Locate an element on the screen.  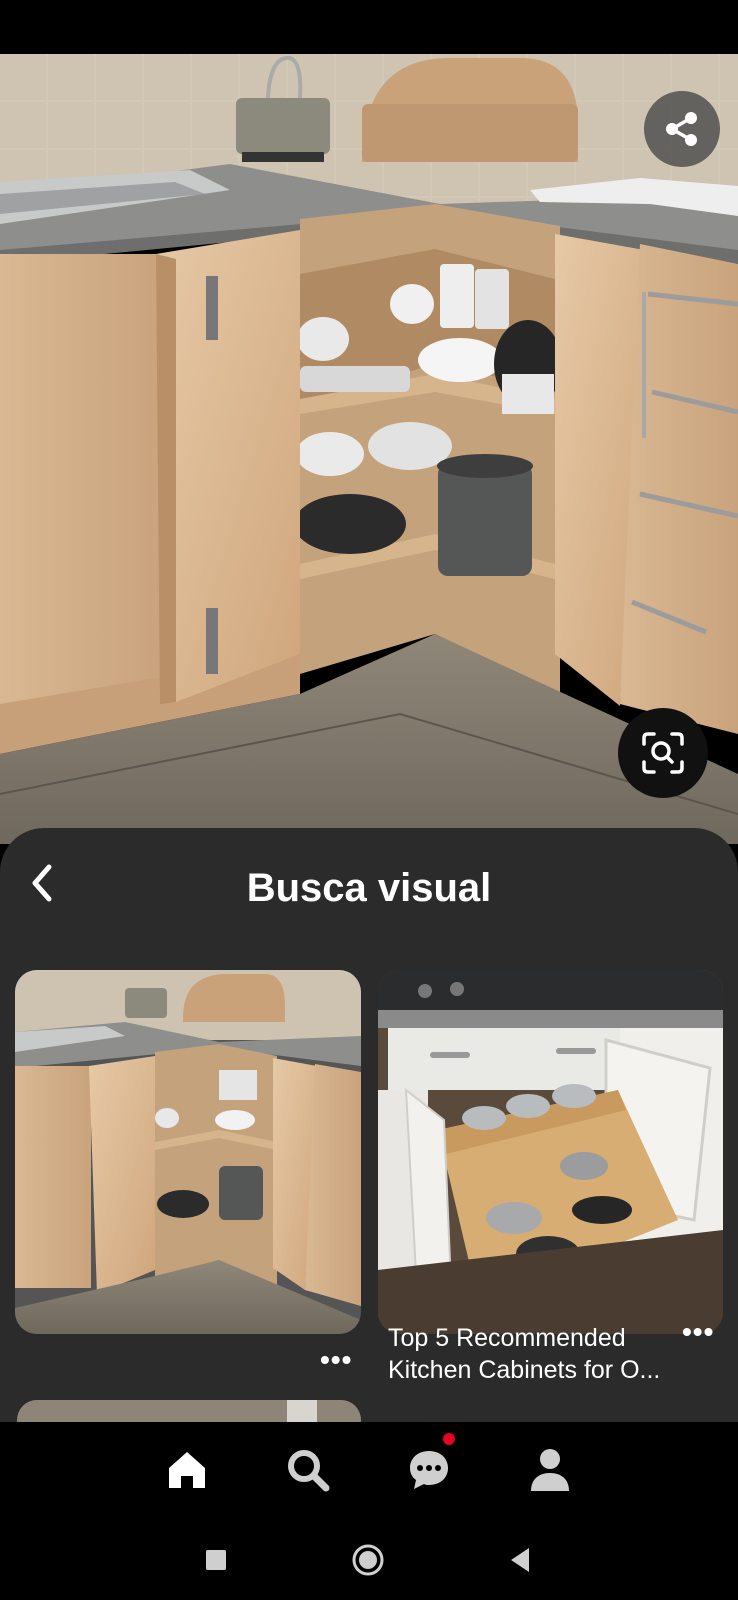
messages-icon is located at coordinates (429, 1470).